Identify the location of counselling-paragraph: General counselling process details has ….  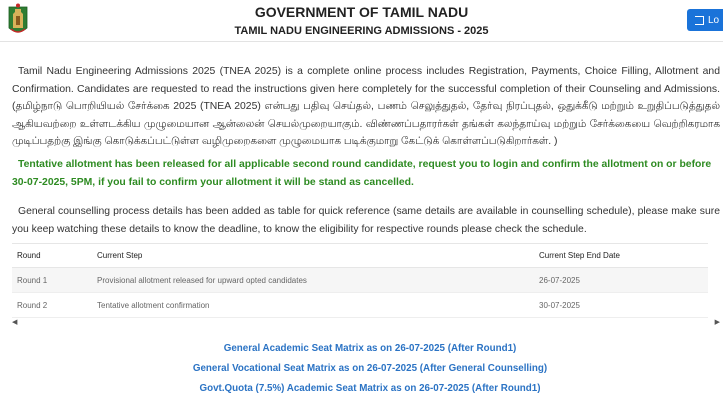
(366, 220).